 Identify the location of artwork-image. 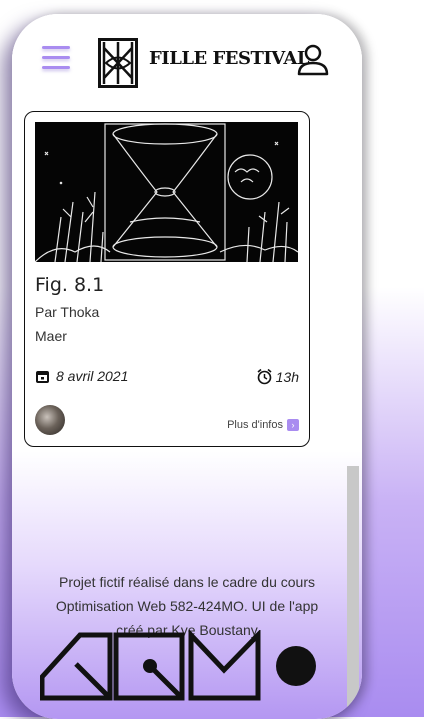
(166, 192).